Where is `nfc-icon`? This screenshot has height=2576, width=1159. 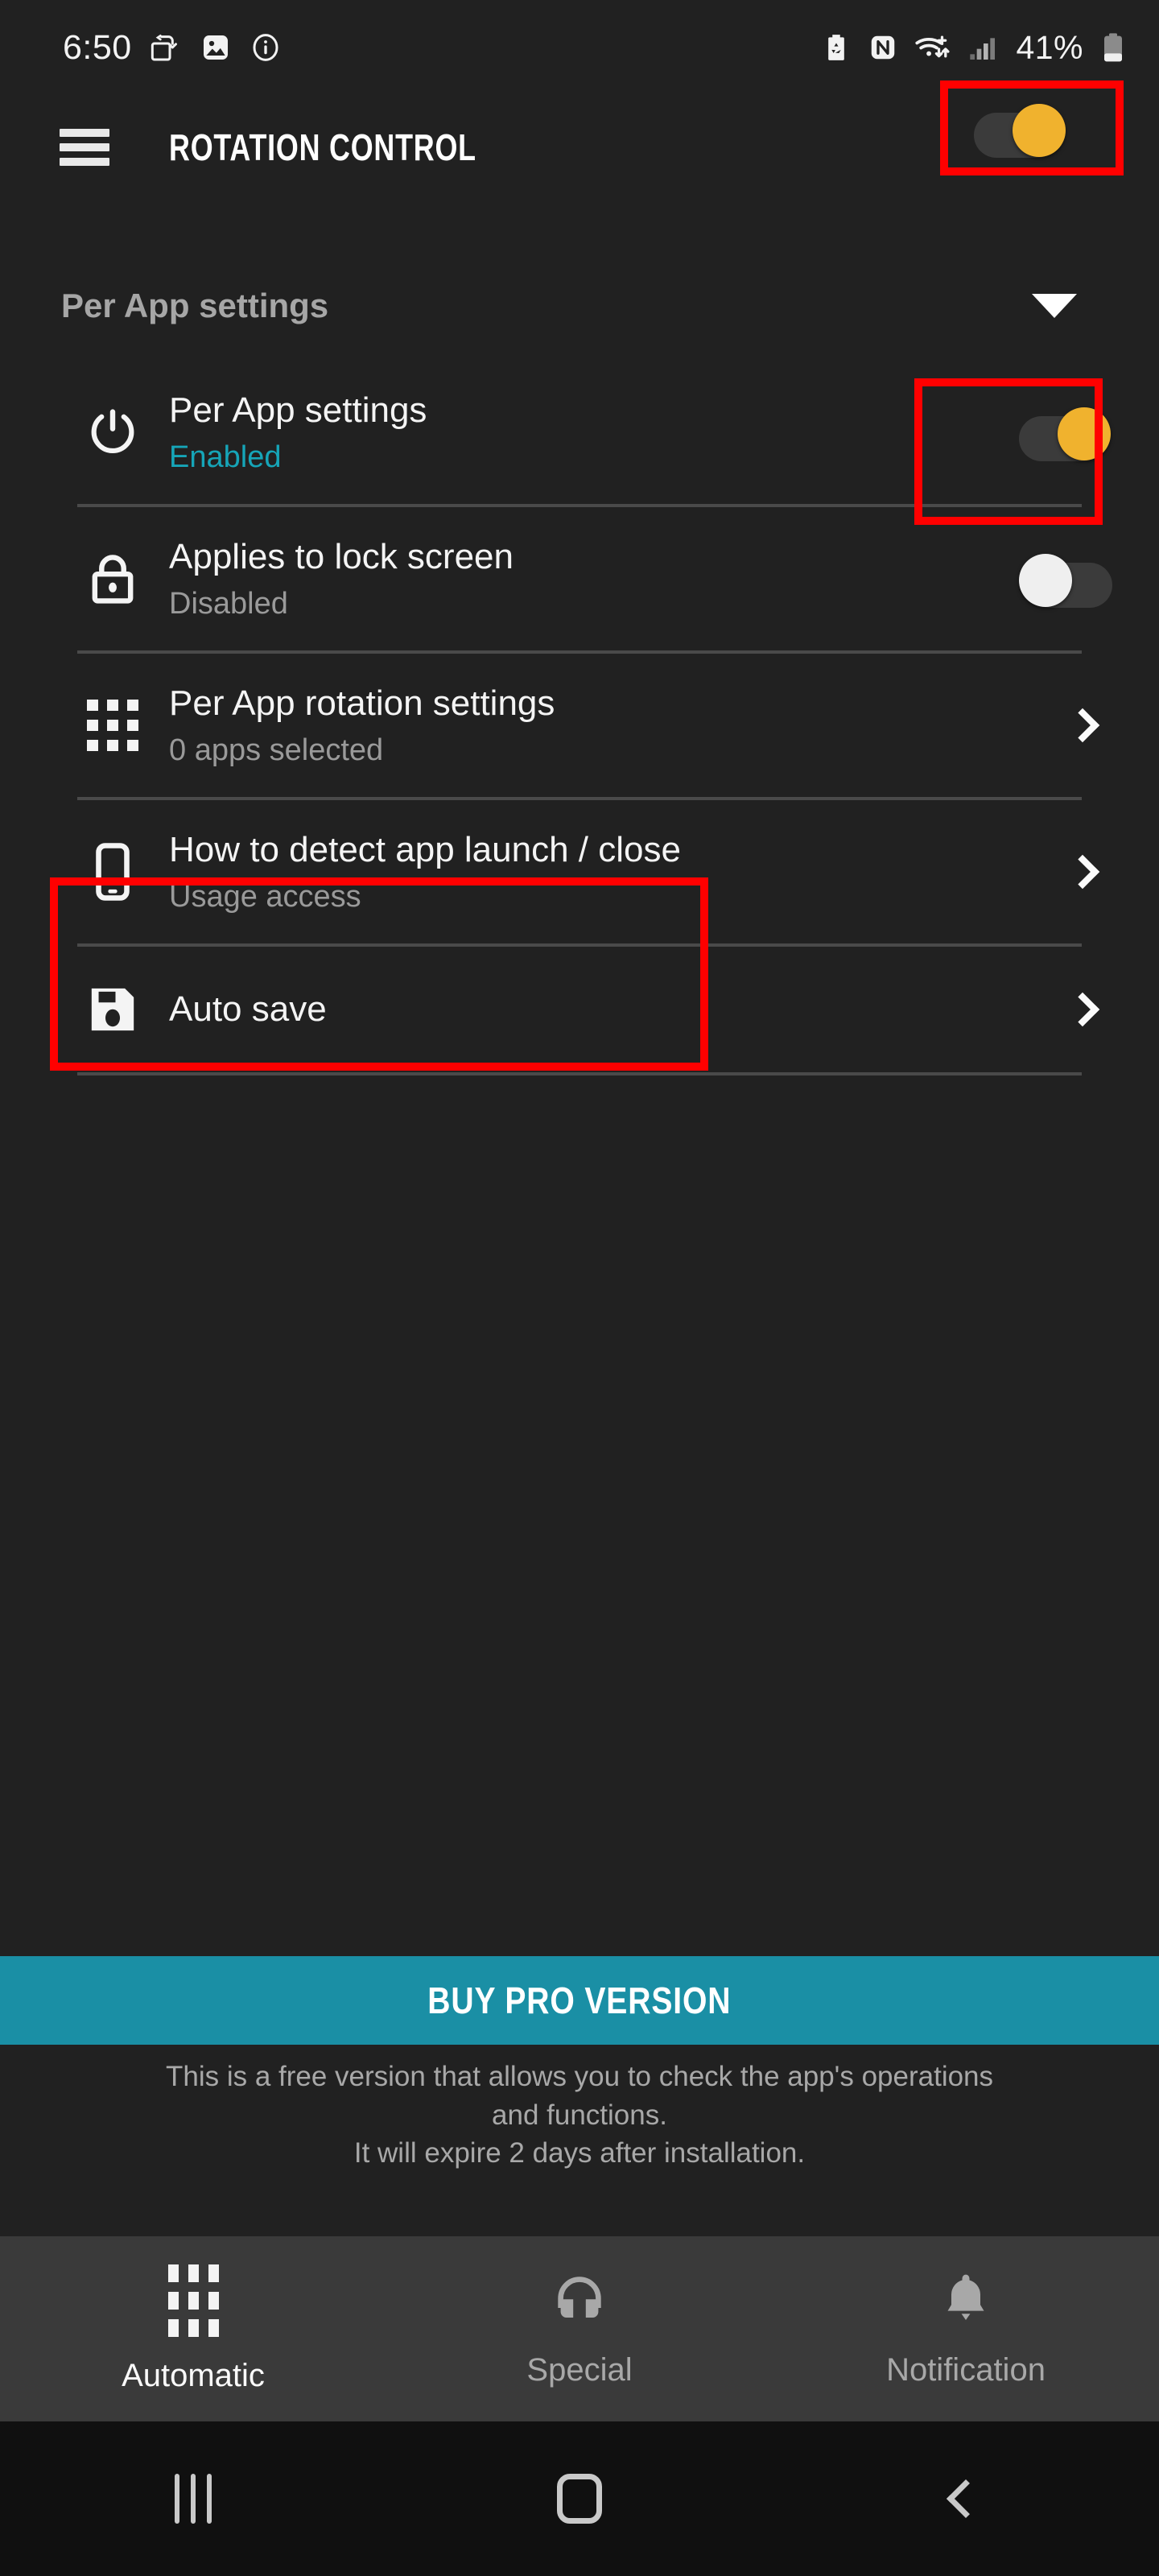 nfc-icon is located at coordinates (883, 47).